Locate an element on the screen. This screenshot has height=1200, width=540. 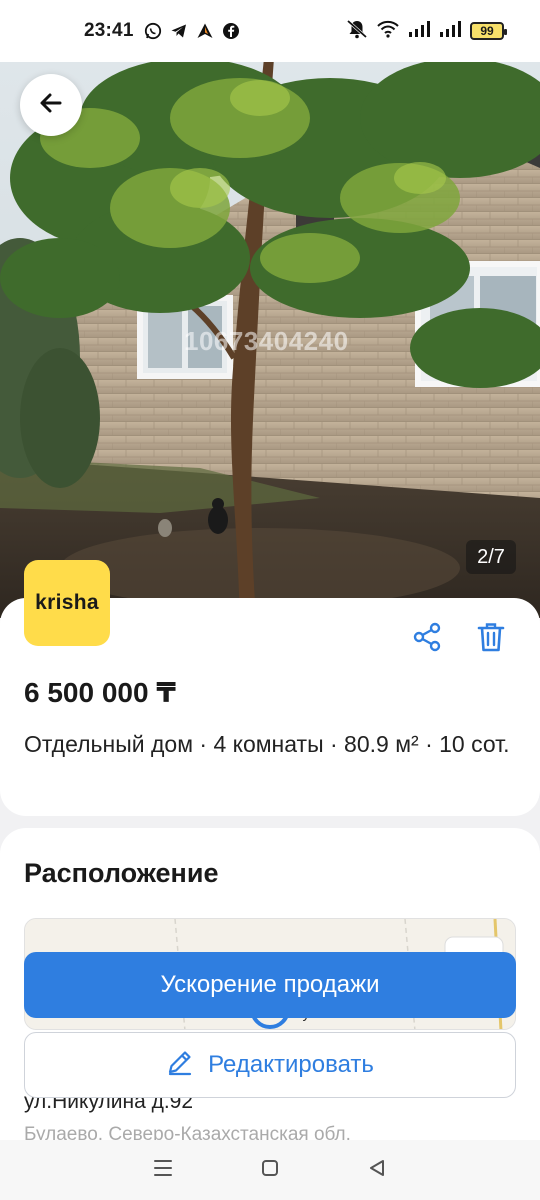
trash-icon is located at coordinates (491, 639).